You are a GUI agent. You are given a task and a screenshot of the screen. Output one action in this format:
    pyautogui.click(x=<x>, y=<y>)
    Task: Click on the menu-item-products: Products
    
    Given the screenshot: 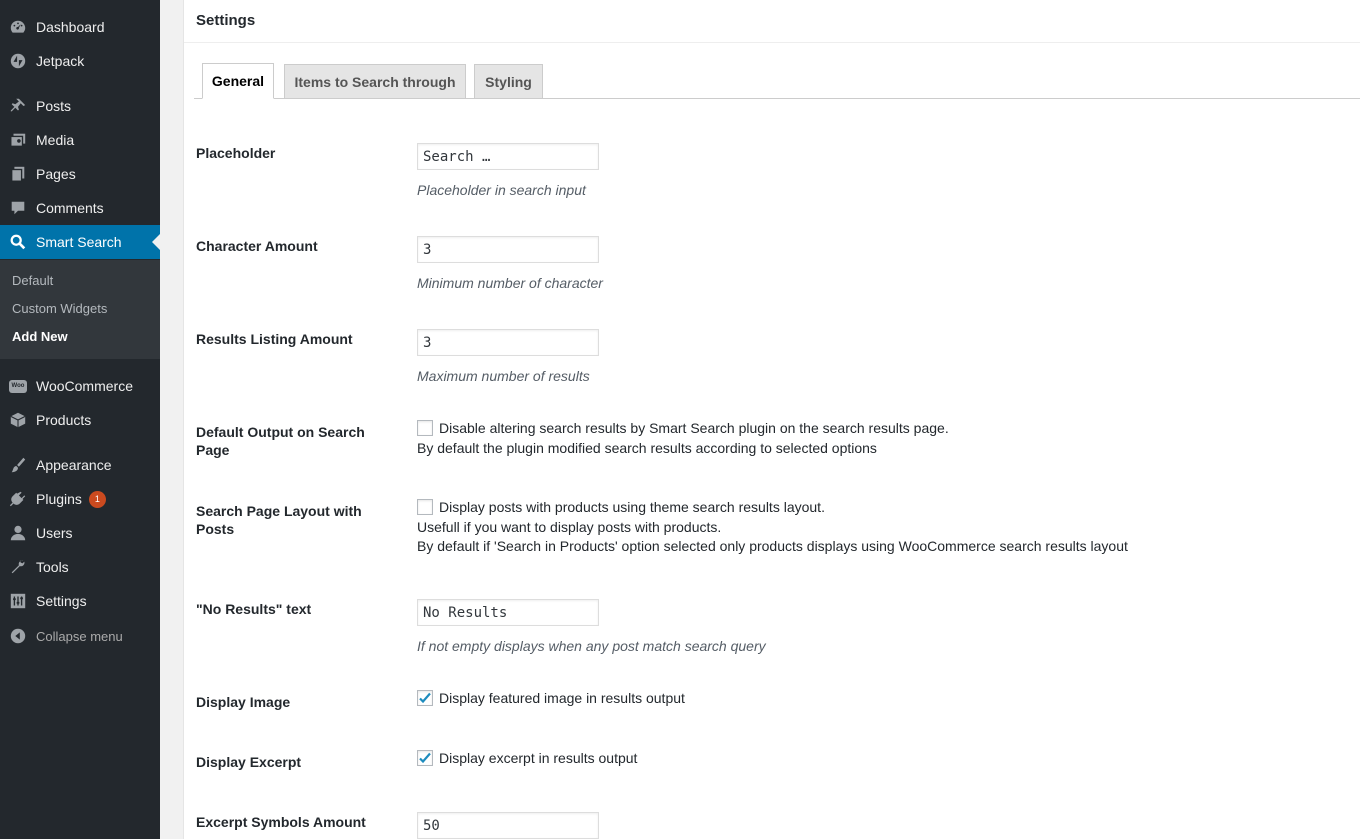 What is the action you would take?
    pyautogui.click(x=80, y=420)
    